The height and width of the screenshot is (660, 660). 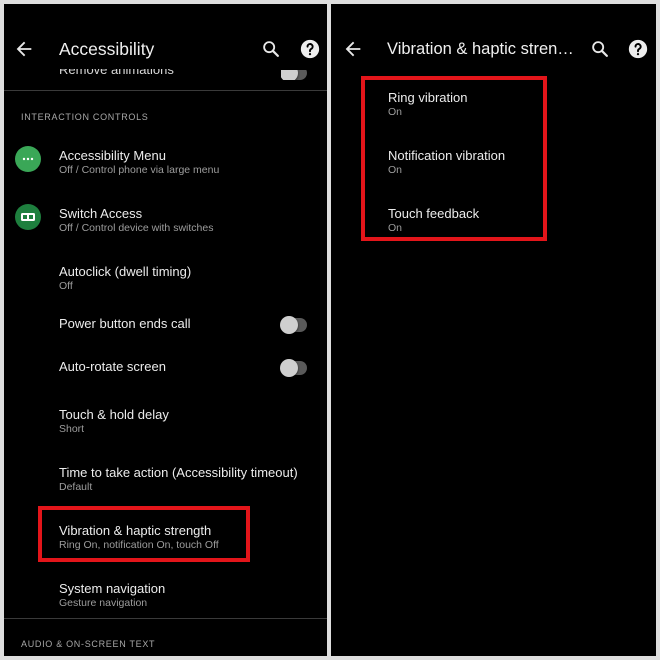 I want to click on item-title: Touch & hold delay, so click(x=114, y=414).